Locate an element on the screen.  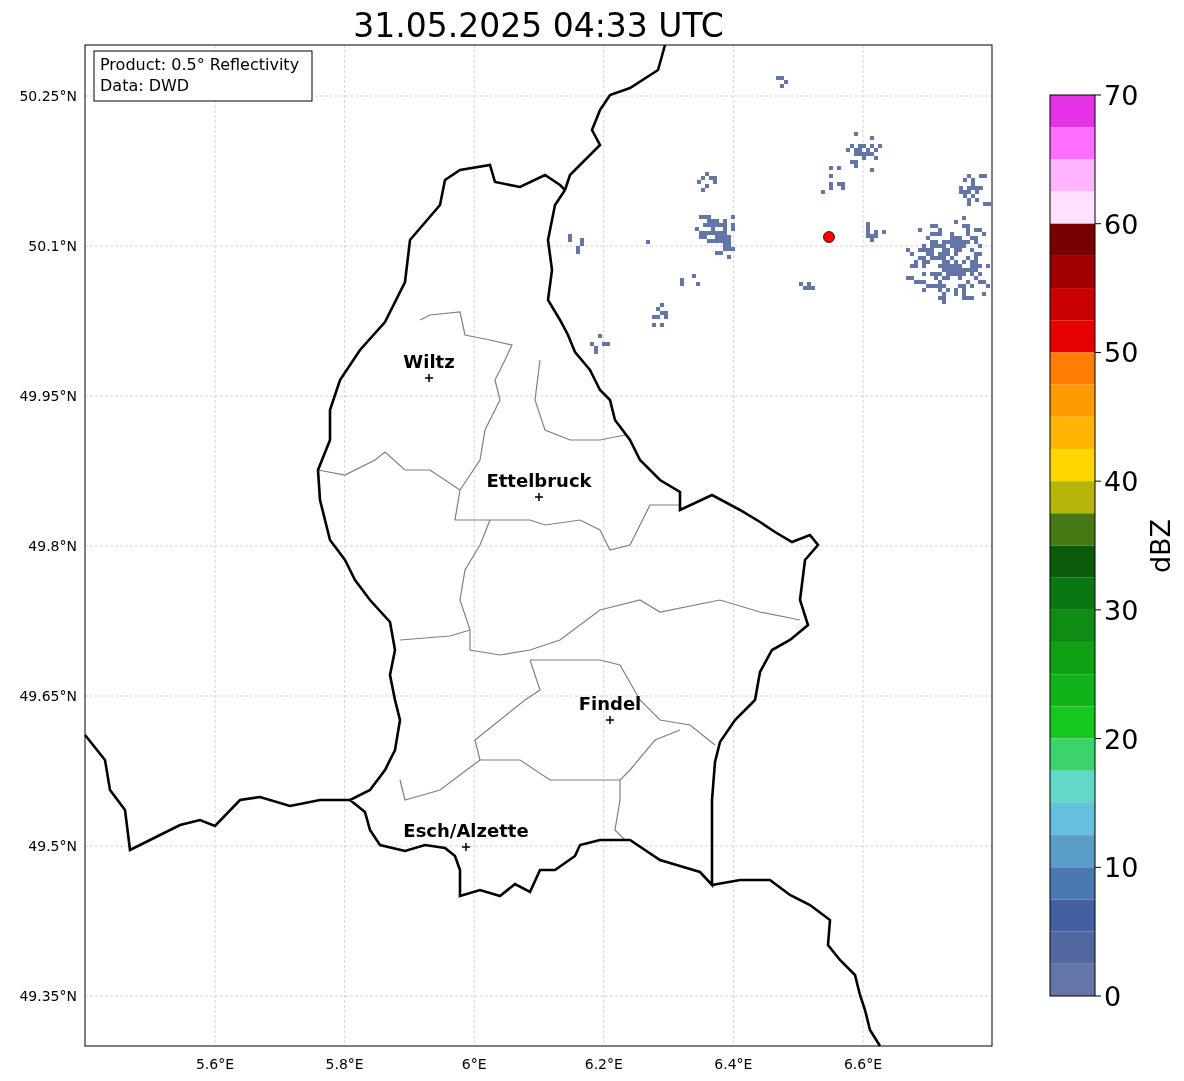
colorbar-label: dBZ is located at coordinates (1160, 546).